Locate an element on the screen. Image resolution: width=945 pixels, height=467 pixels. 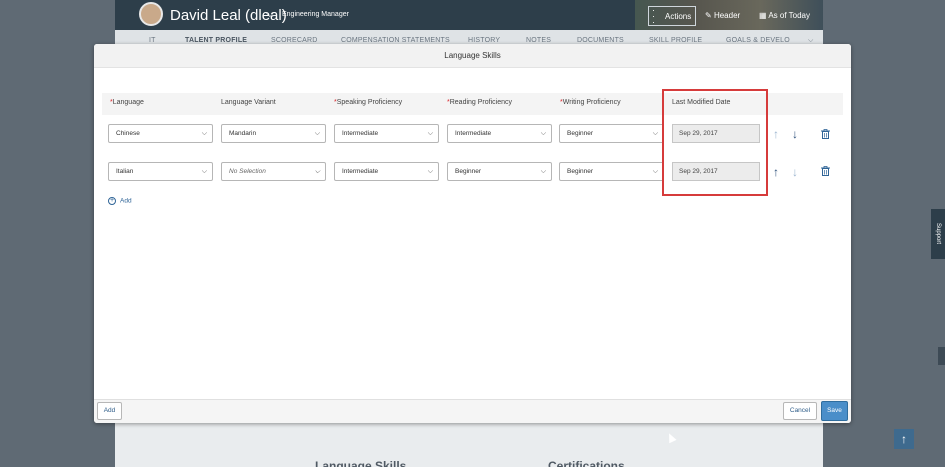
variant-select: No Selection ⌵ is located at coordinates (273, 171).